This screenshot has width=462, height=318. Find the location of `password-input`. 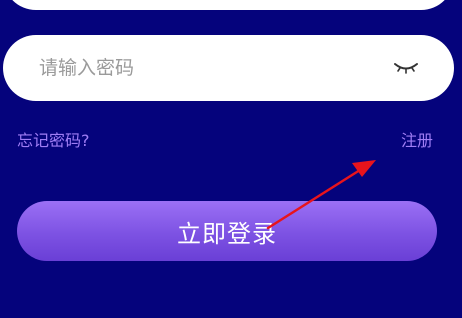

password-input is located at coordinates (204, 68).